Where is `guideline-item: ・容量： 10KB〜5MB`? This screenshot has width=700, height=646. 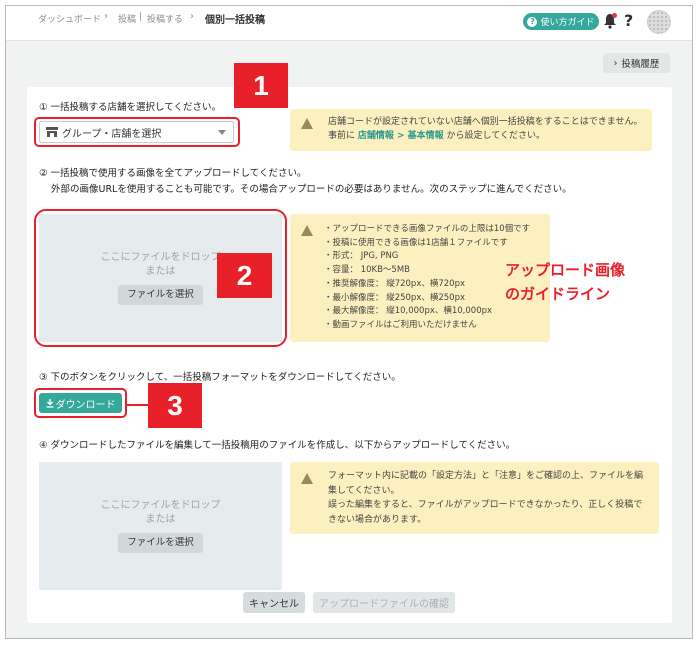
guideline-item: ・容量： 10KB〜5MB is located at coordinates (367, 270).